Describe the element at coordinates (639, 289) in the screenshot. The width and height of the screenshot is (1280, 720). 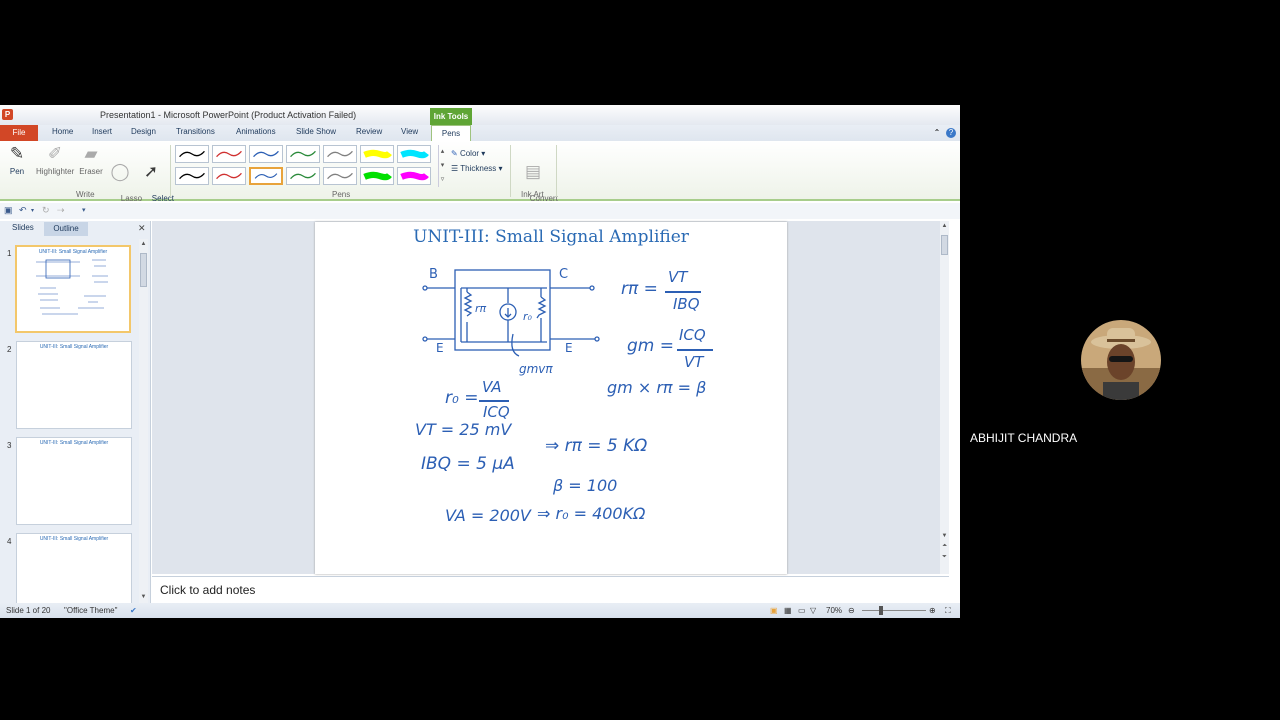
I see `r-pi-equation-lhs: rπ =` at that location.